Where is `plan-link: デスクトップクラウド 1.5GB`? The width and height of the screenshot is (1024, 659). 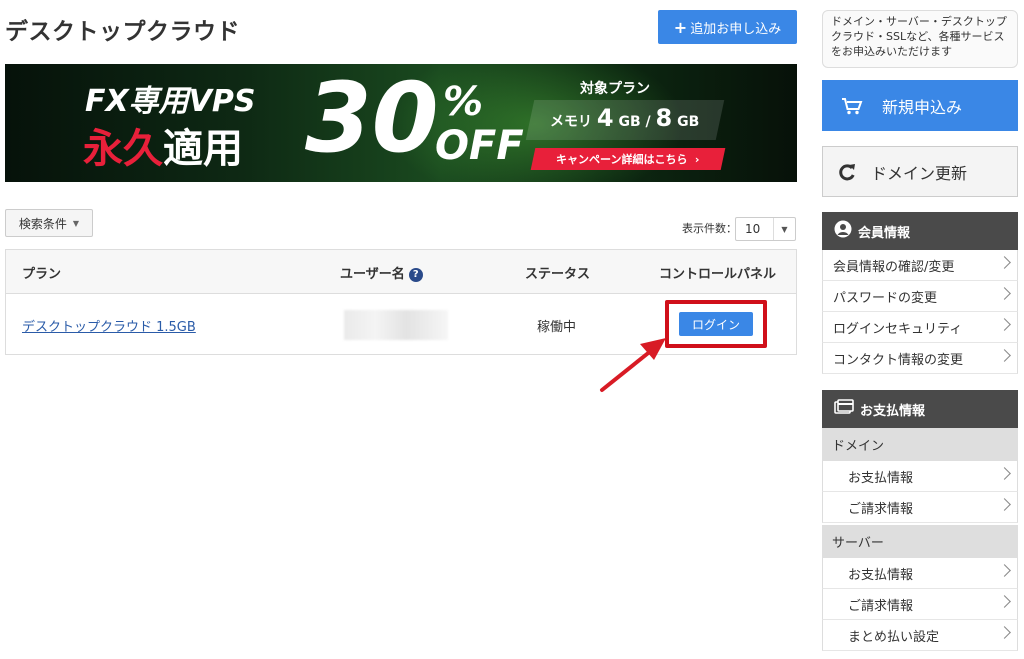
plan-link: デスクトップクラウド 1.5GB is located at coordinates (109, 325).